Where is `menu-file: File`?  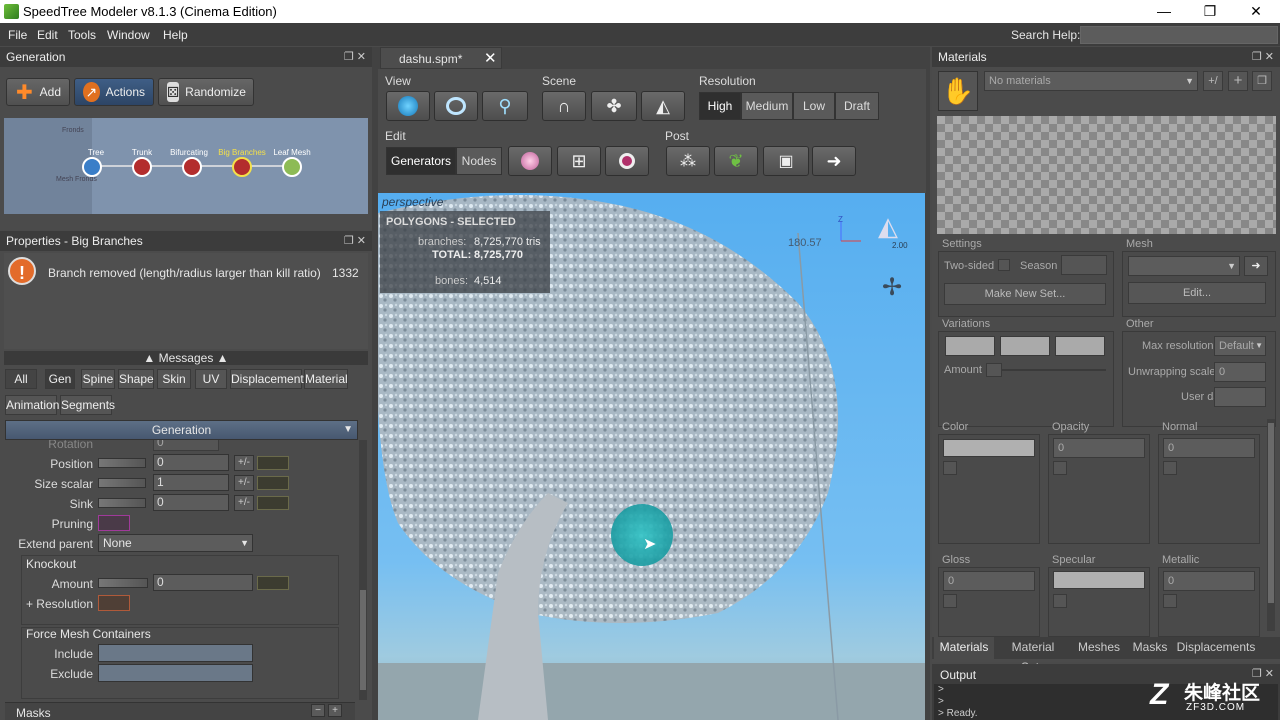 menu-file: File is located at coordinates (17, 35).